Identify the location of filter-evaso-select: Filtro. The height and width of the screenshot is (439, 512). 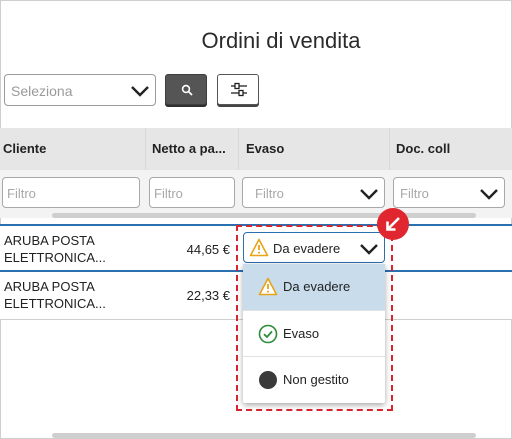
(313, 192).